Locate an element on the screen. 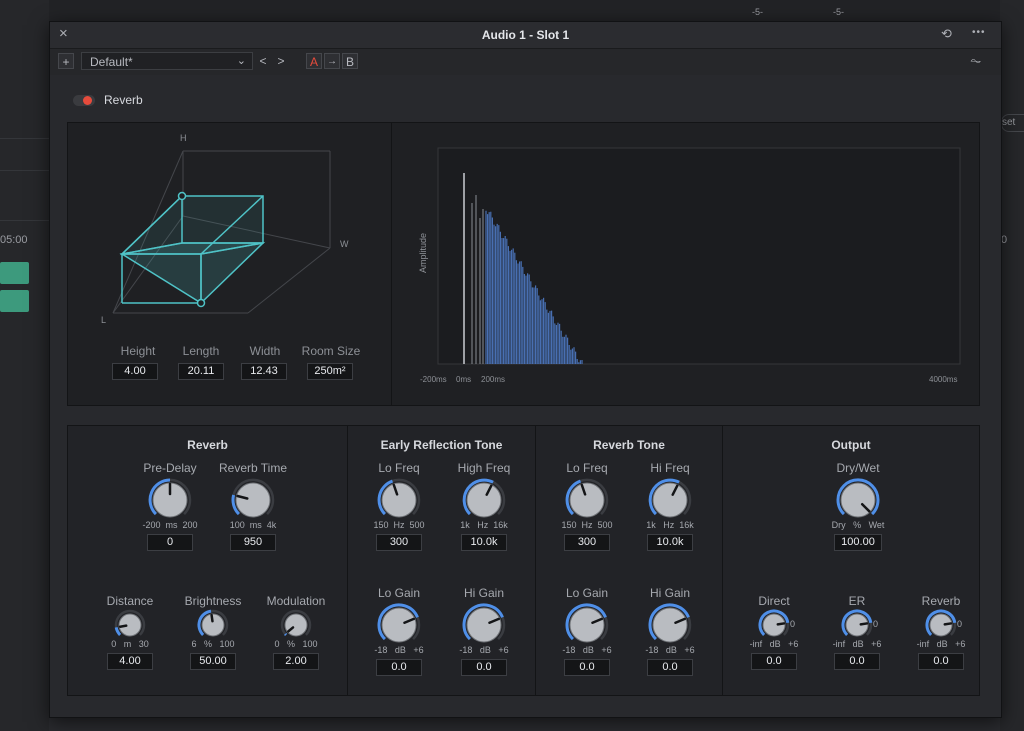 This screenshot has height=731, width=1024. left-track-strip is located at coordinates (24, 365).